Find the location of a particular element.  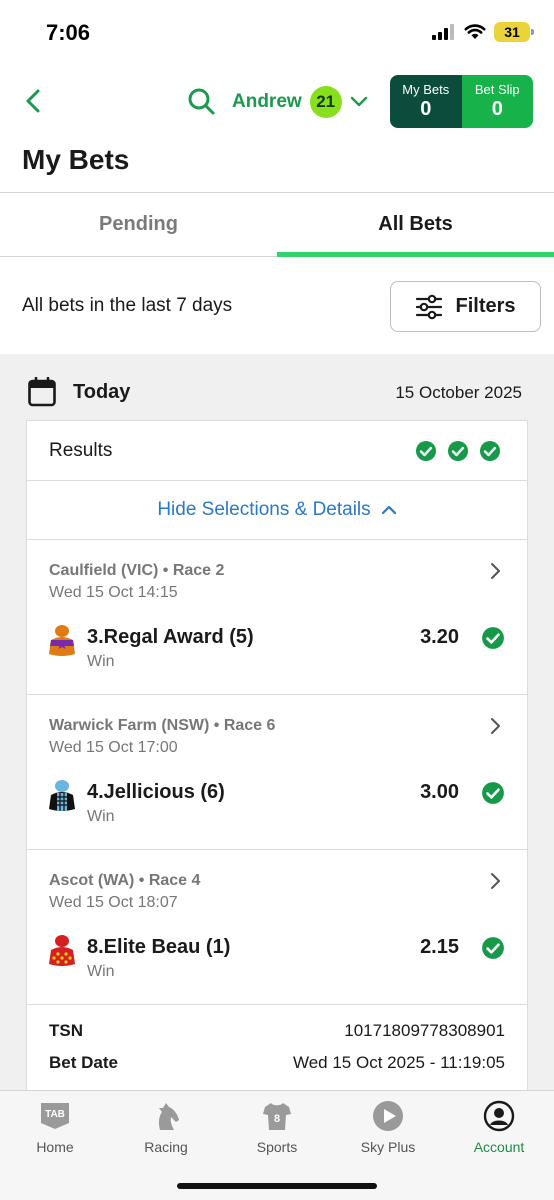

search-button is located at coordinates (201, 101).